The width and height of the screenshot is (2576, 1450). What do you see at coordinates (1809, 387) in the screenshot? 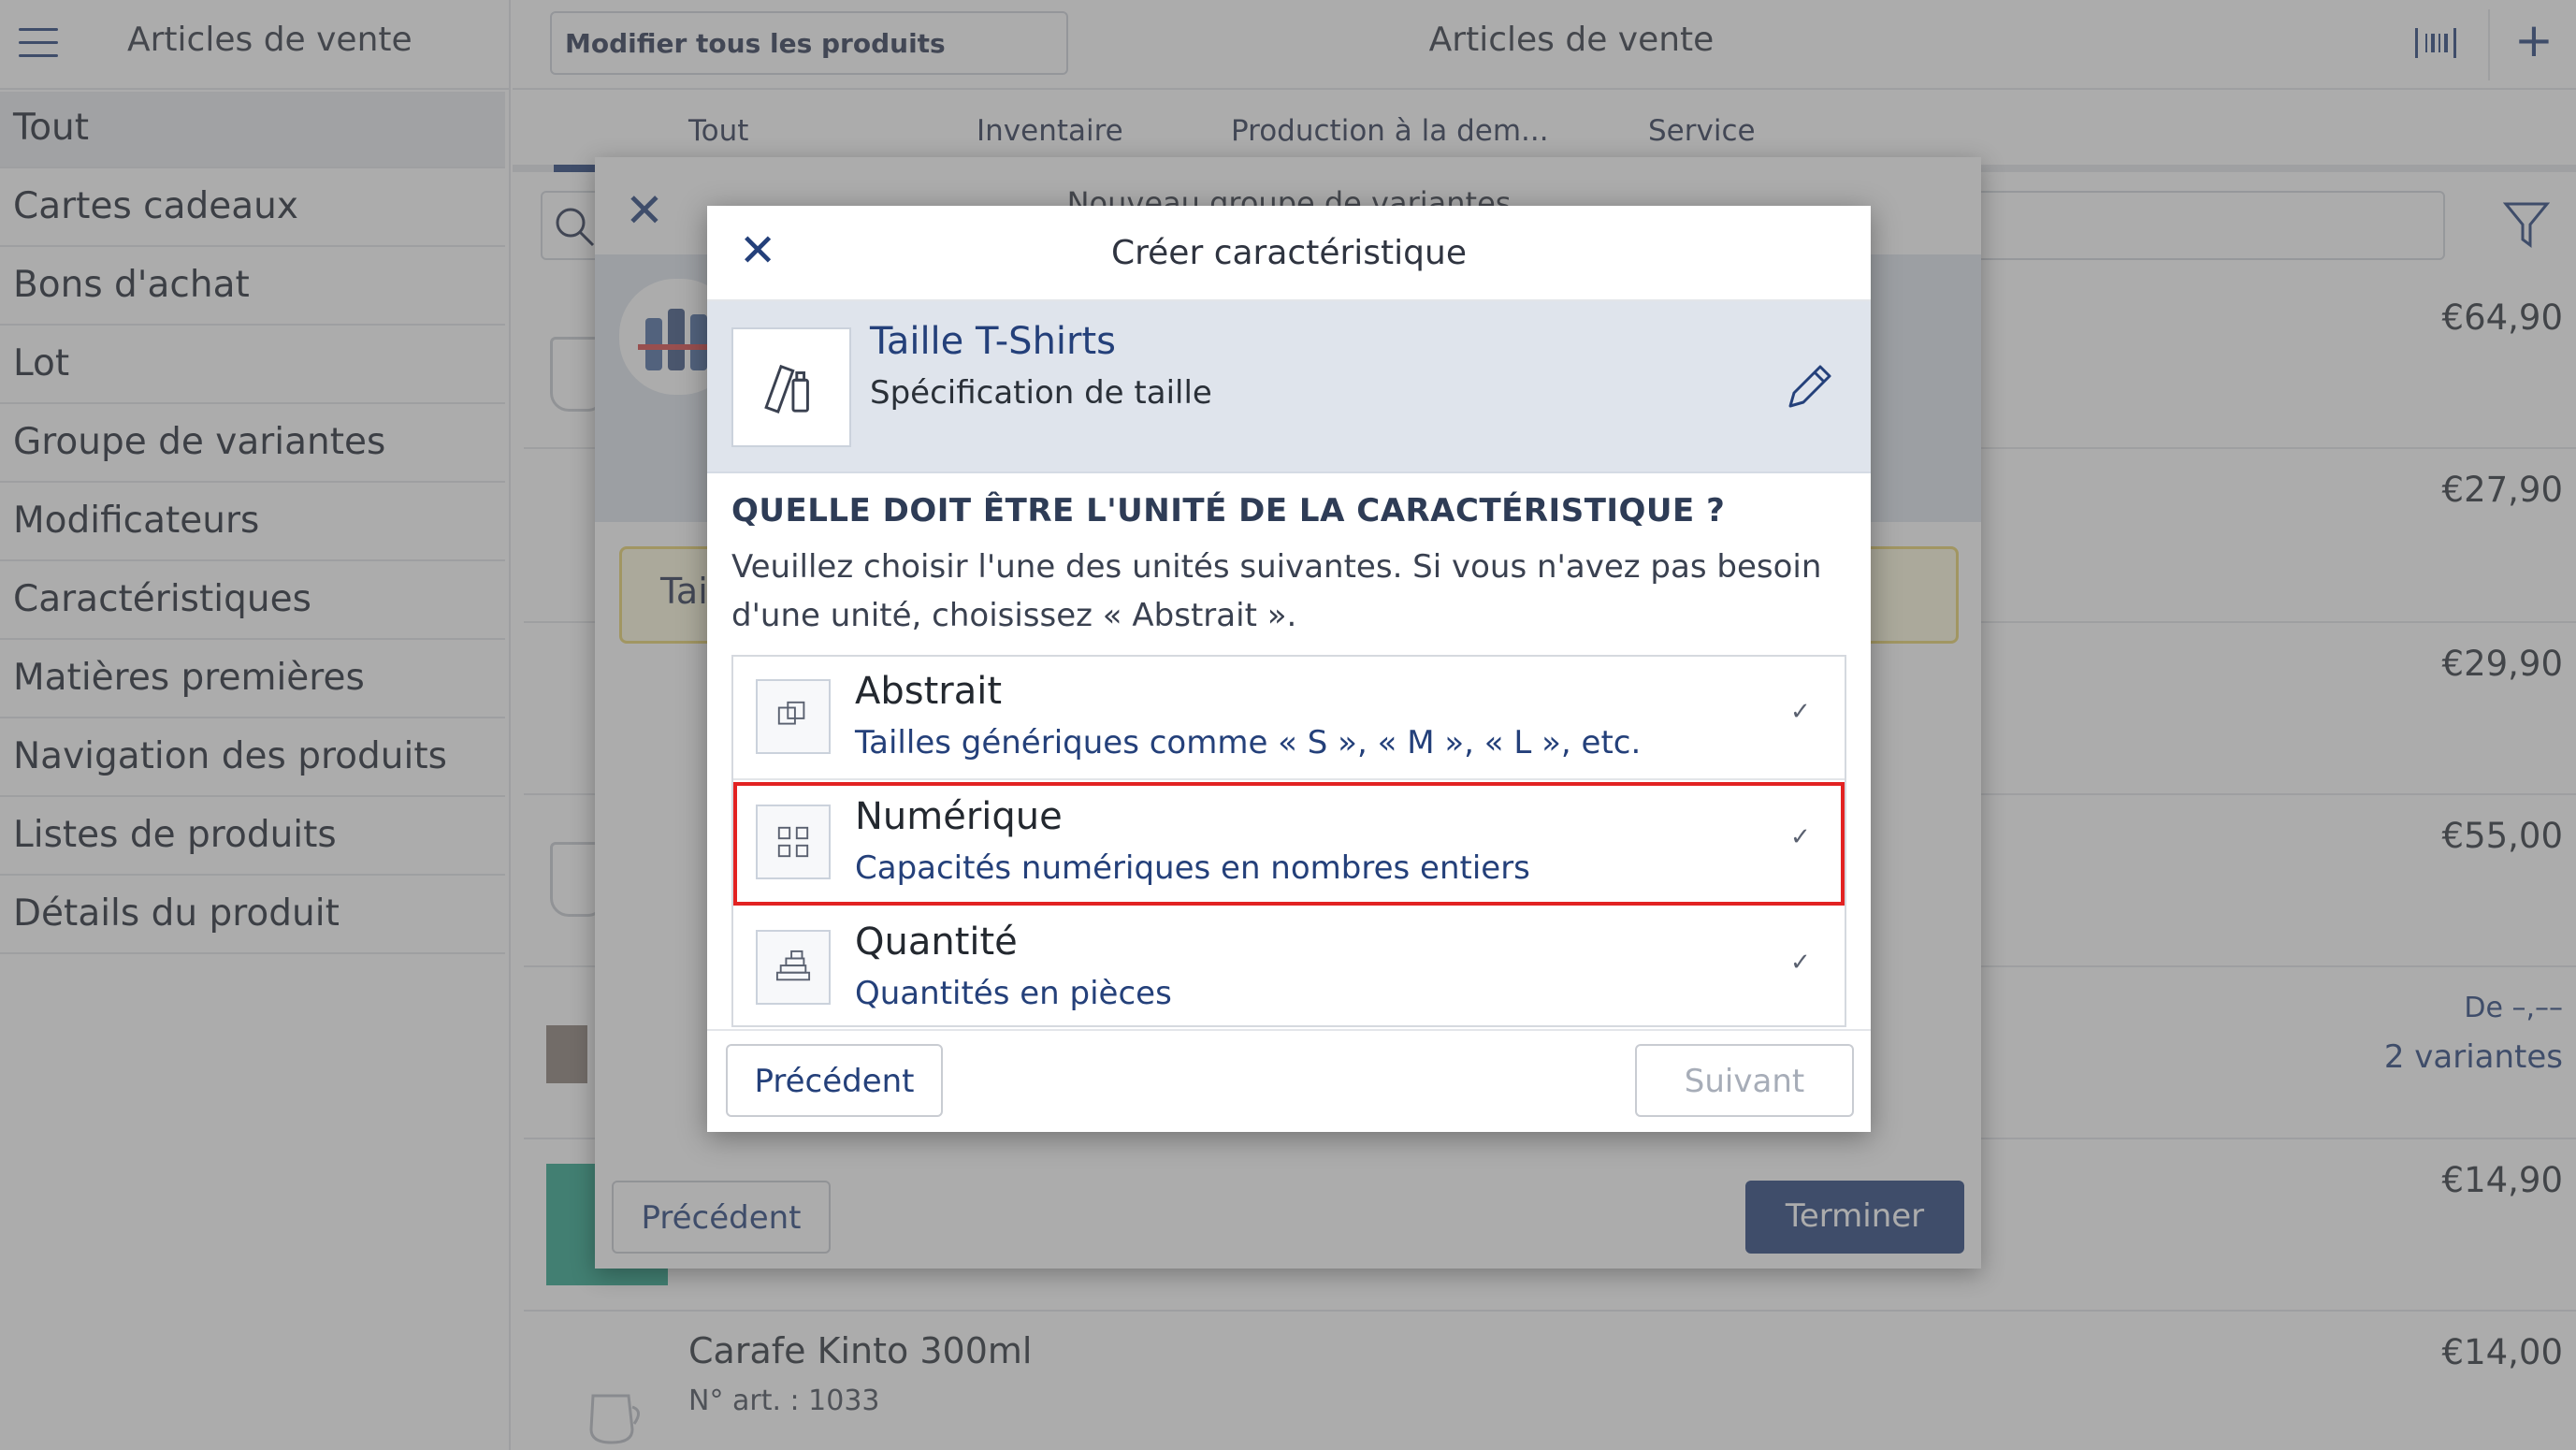
I see `pencil-edit-icon` at bounding box center [1809, 387].